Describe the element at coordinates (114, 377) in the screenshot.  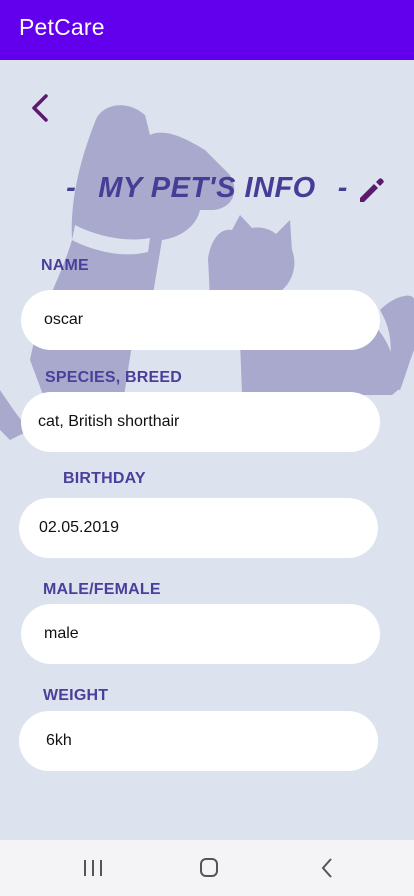
I see `species-label: SPECIES, BREED` at that location.